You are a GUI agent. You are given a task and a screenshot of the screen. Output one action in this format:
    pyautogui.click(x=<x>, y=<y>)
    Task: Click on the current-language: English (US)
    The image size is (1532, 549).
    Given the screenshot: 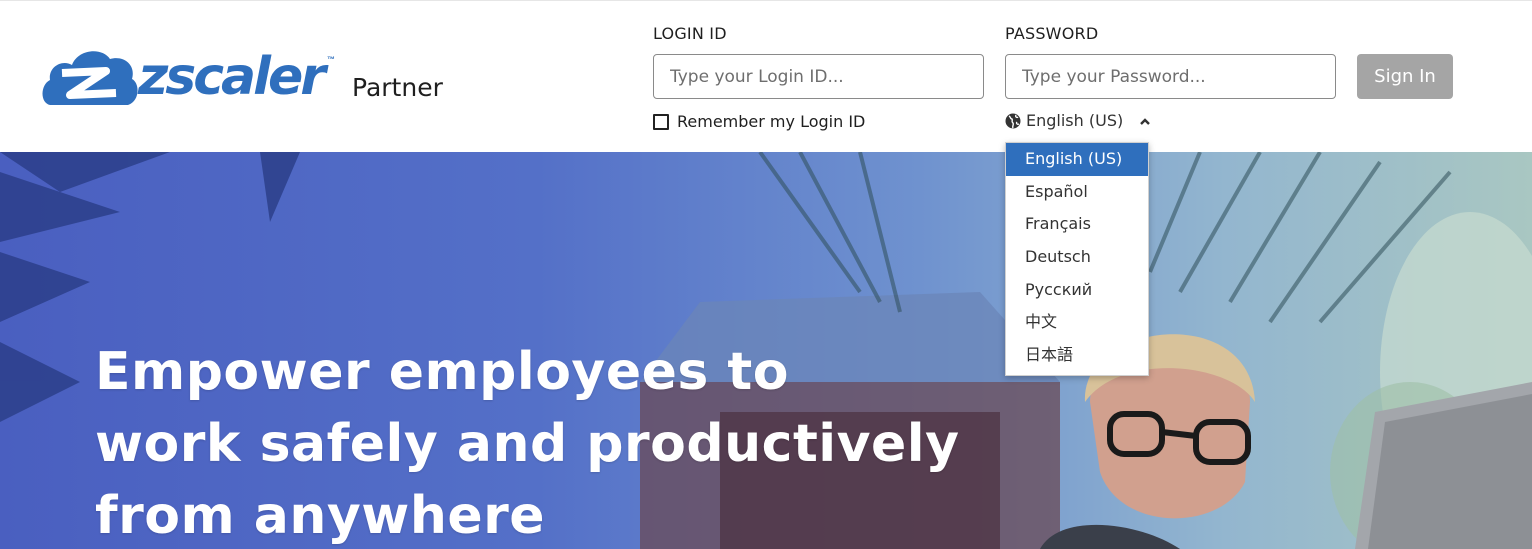 What is the action you would take?
    pyautogui.click(x=1075, y=120)
    